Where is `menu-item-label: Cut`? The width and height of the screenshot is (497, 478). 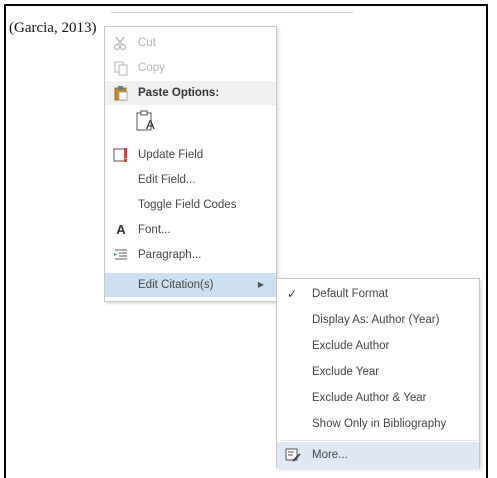 menu-item-label: Cut is located at coordinates (147, 43).